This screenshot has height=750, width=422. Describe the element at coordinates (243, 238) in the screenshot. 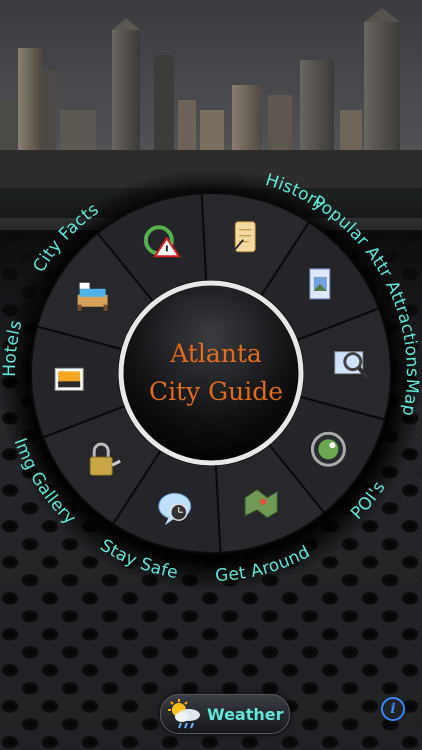

I see `scroll-quill-icon` at that location.